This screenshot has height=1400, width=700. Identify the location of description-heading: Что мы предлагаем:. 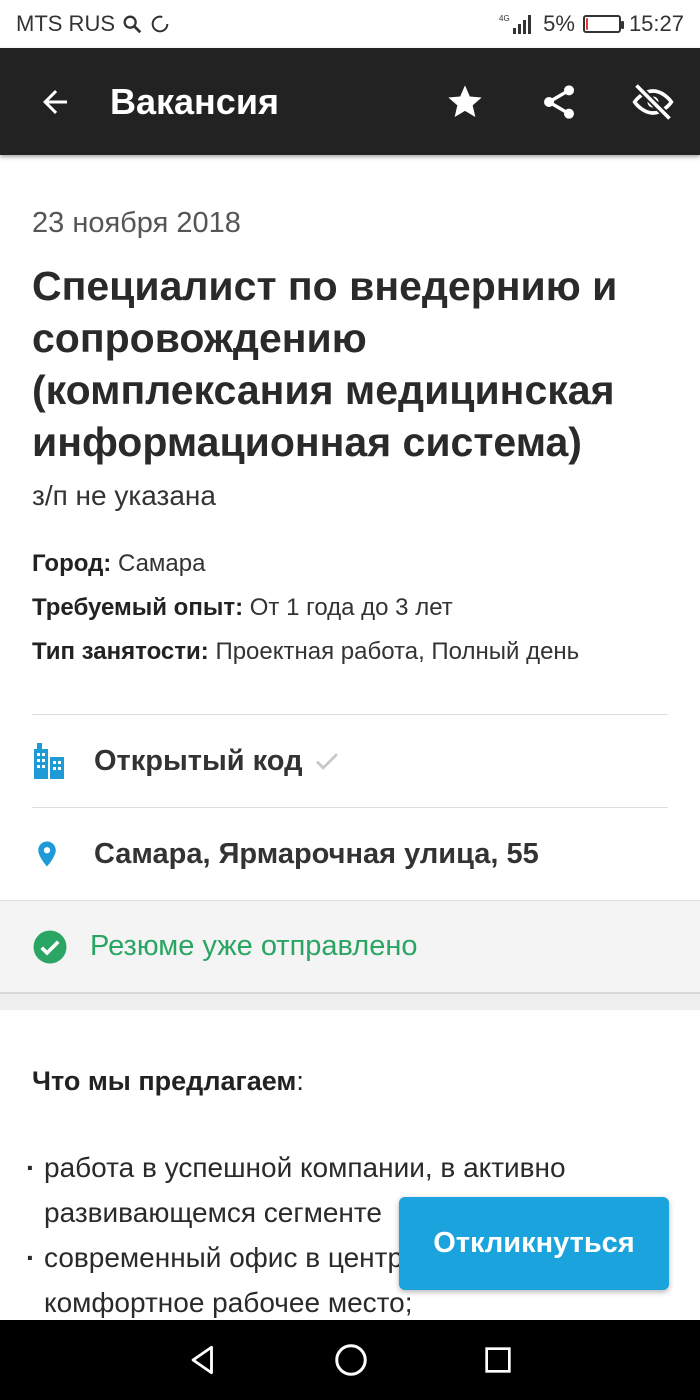
(350, 1081).